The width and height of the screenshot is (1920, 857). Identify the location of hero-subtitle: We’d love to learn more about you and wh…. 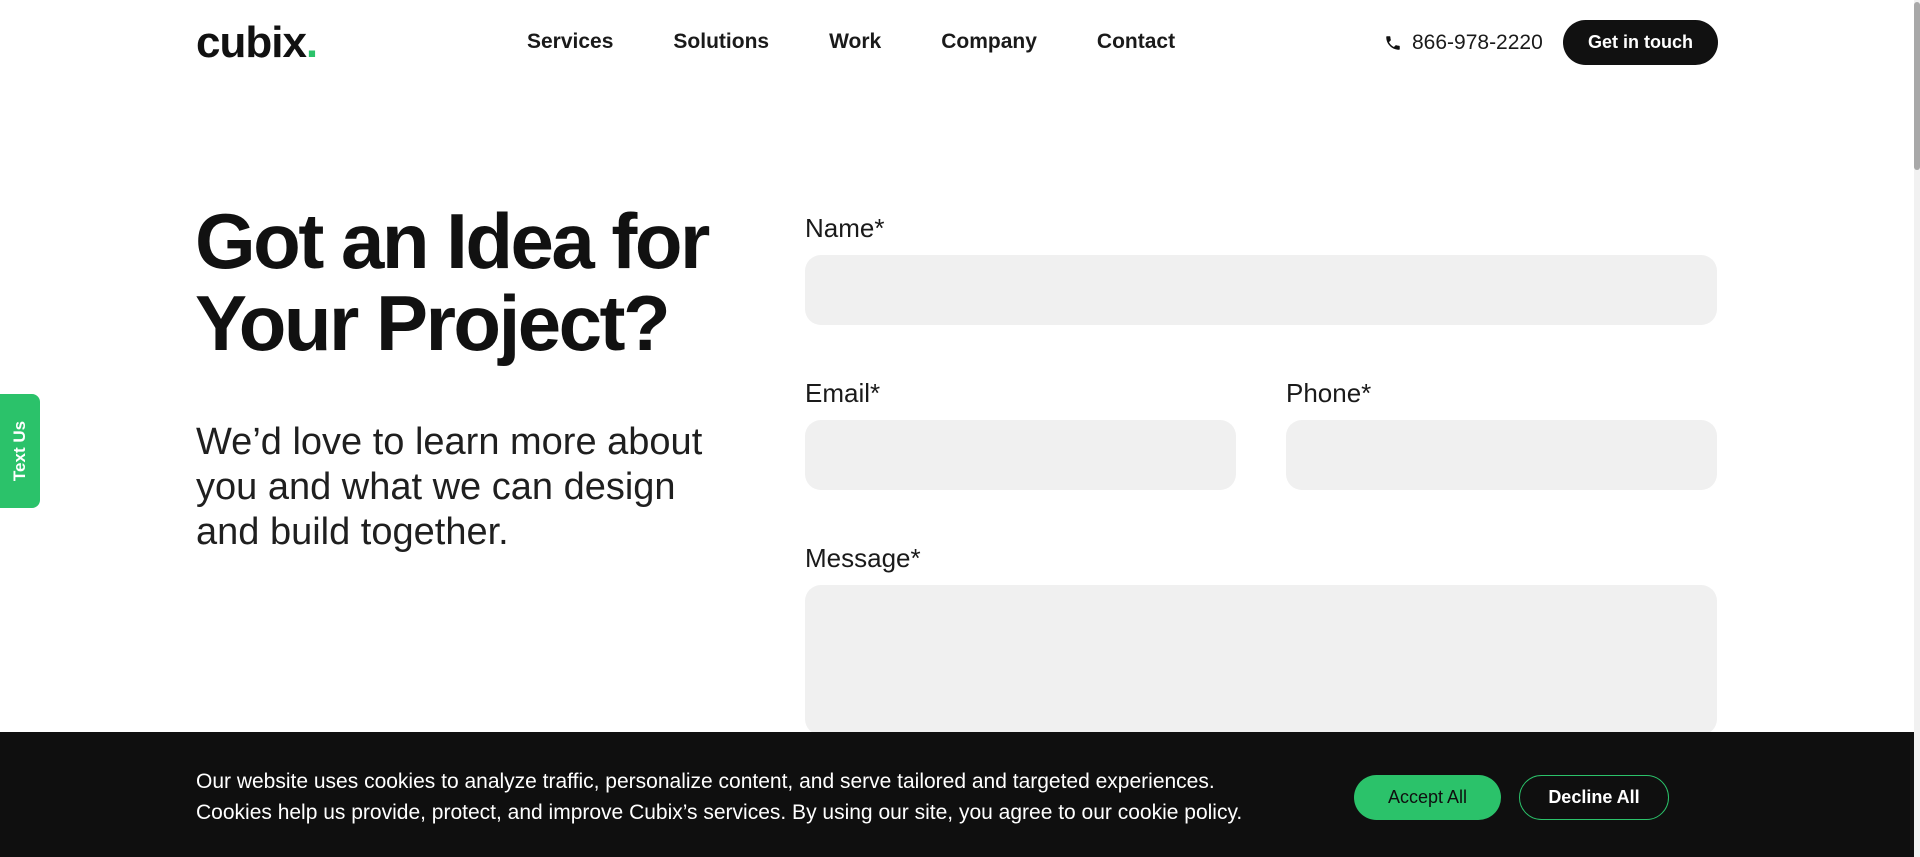
(449, 487).